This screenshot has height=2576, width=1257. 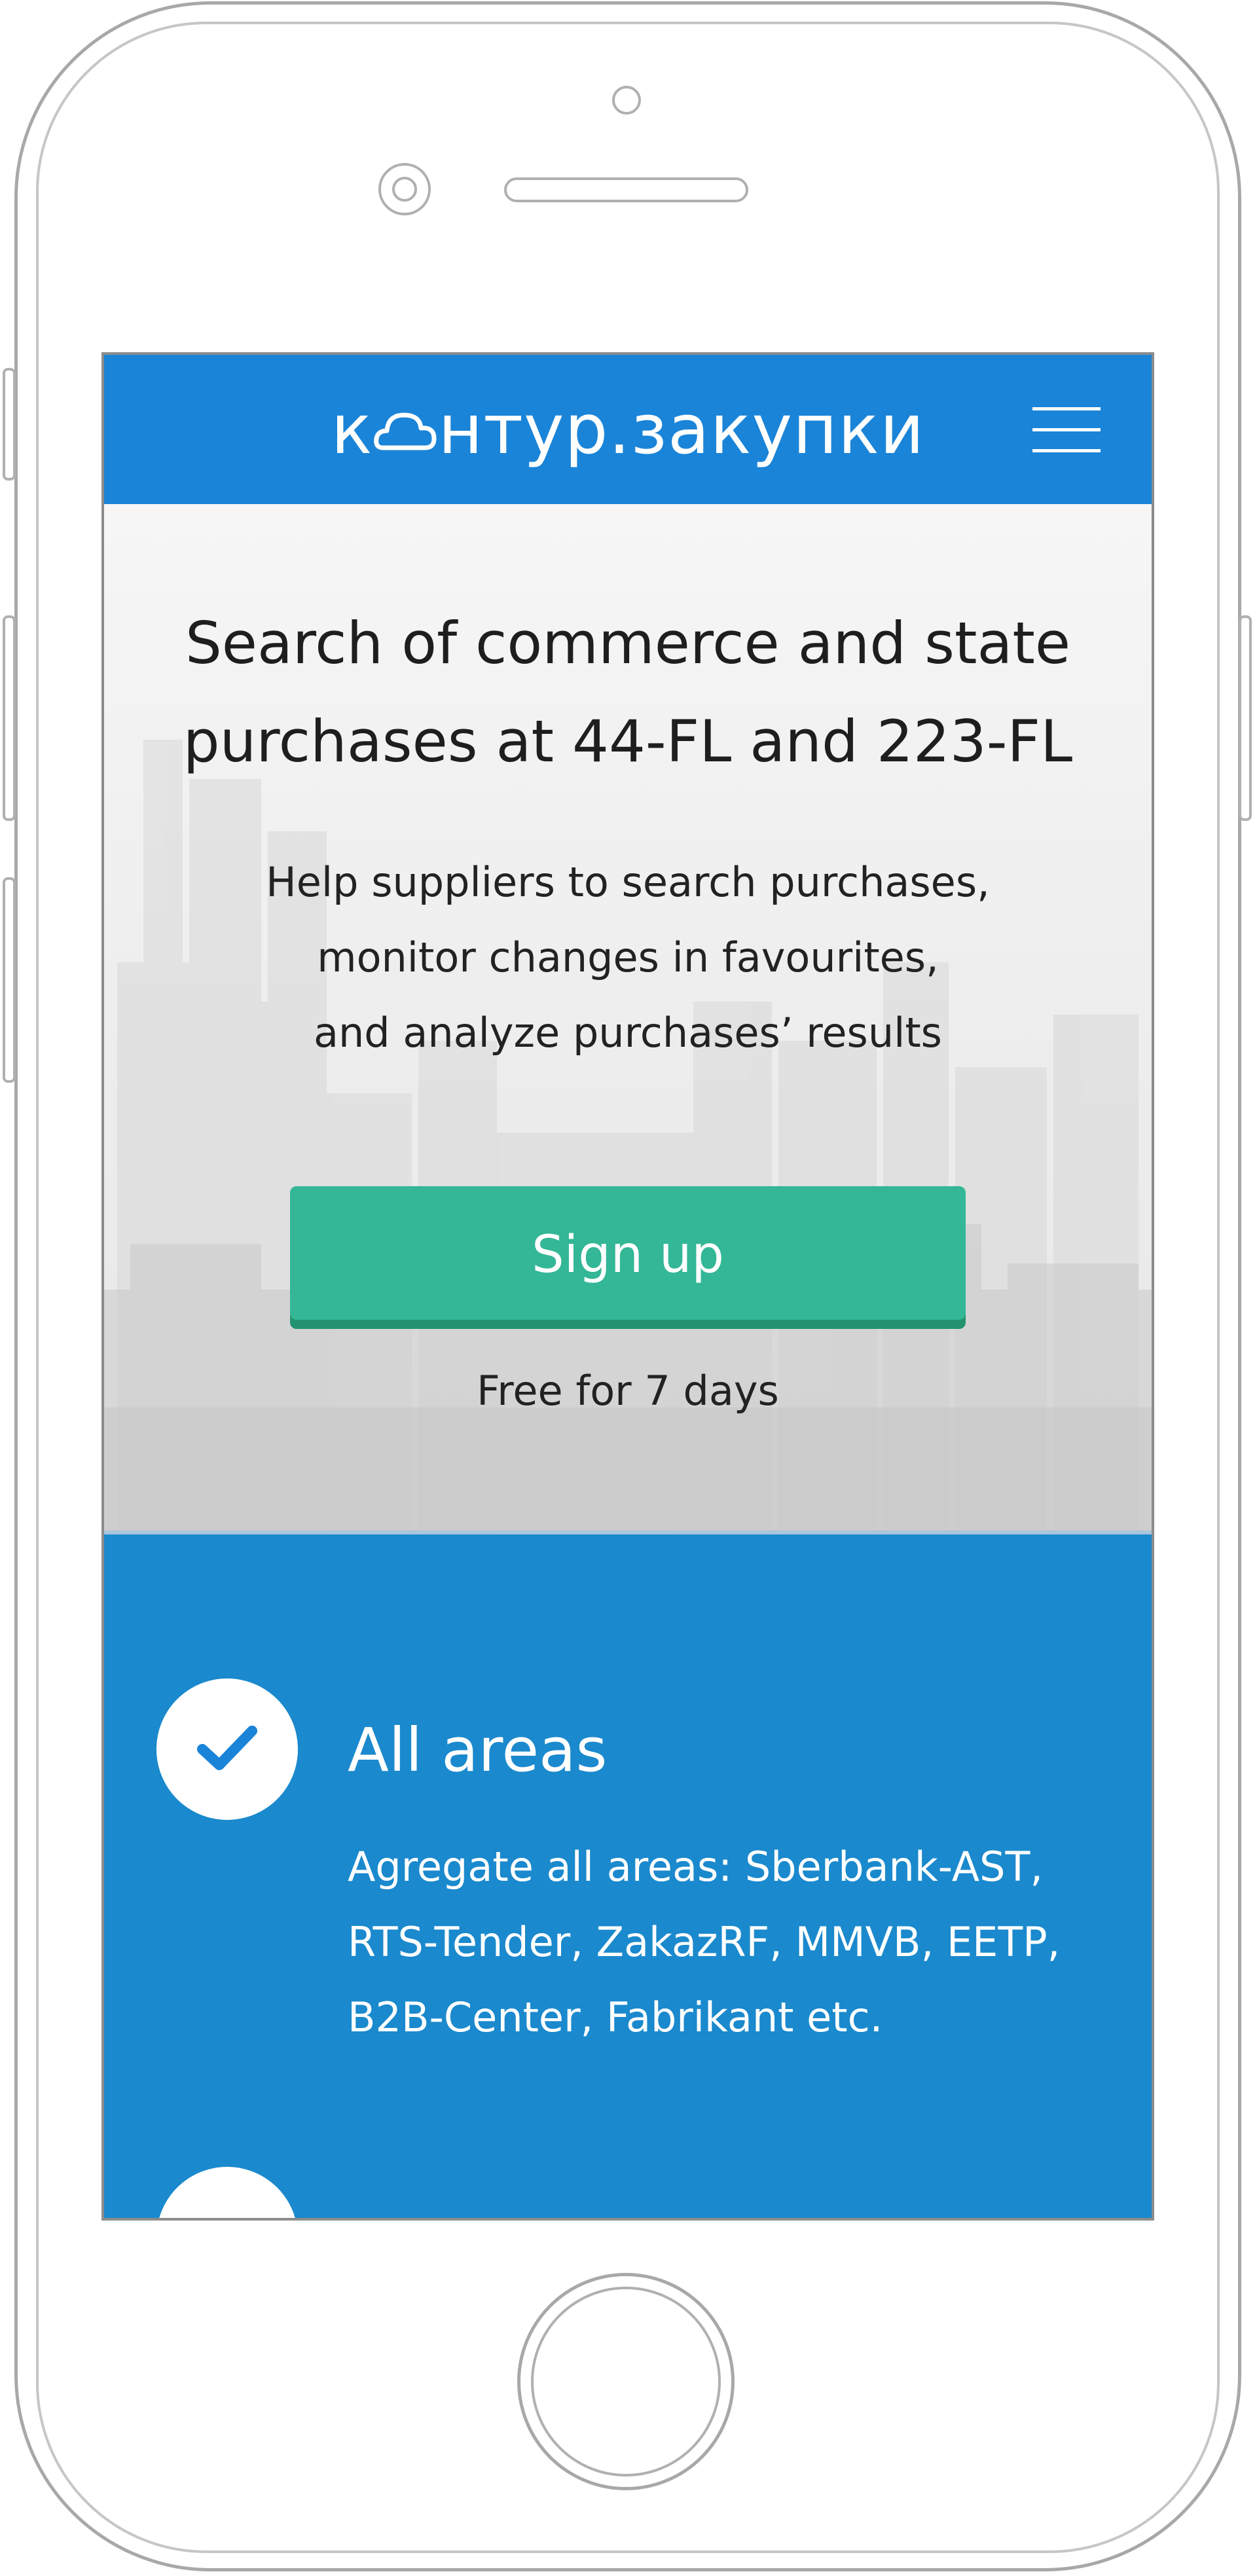 I want to click on volume-up-button, so click(x=9, y=718).